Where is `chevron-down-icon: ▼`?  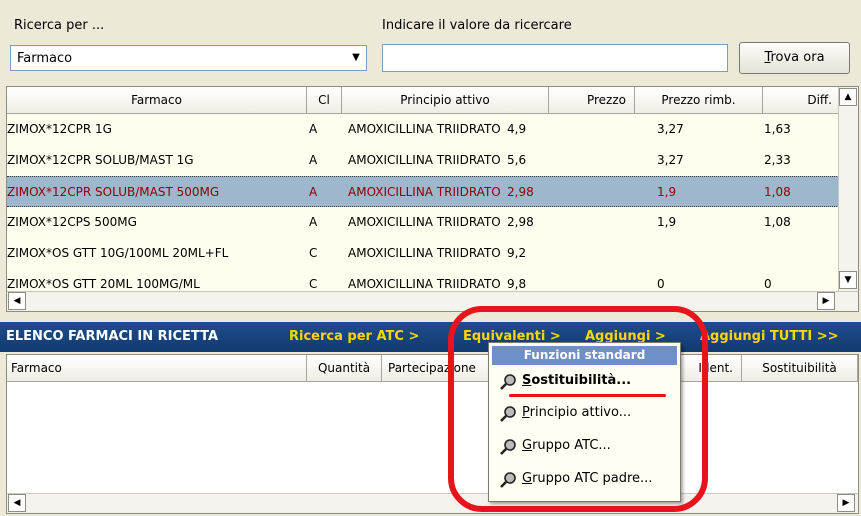
chevron-down-icon: ▼ is located at coordinates (356, 58).